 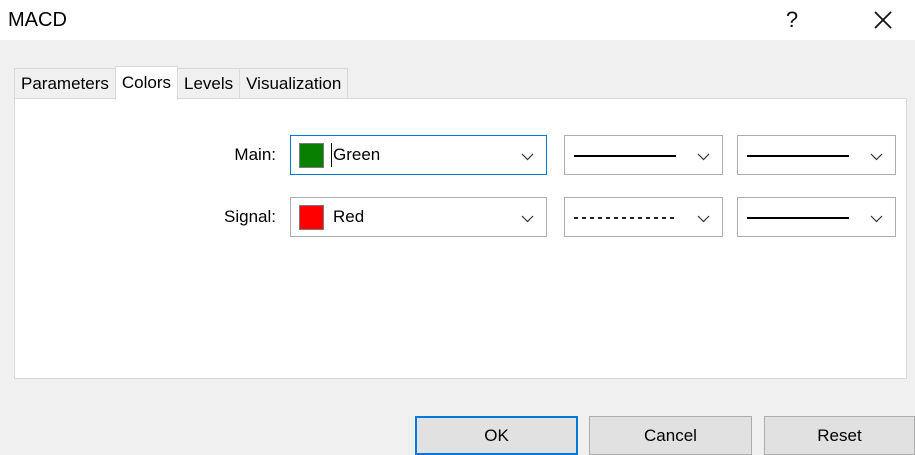 What do you see at coordinates (250, 216) in the screenshot?
I see `signal-label: Signal:` at bounding box center [250, 216].